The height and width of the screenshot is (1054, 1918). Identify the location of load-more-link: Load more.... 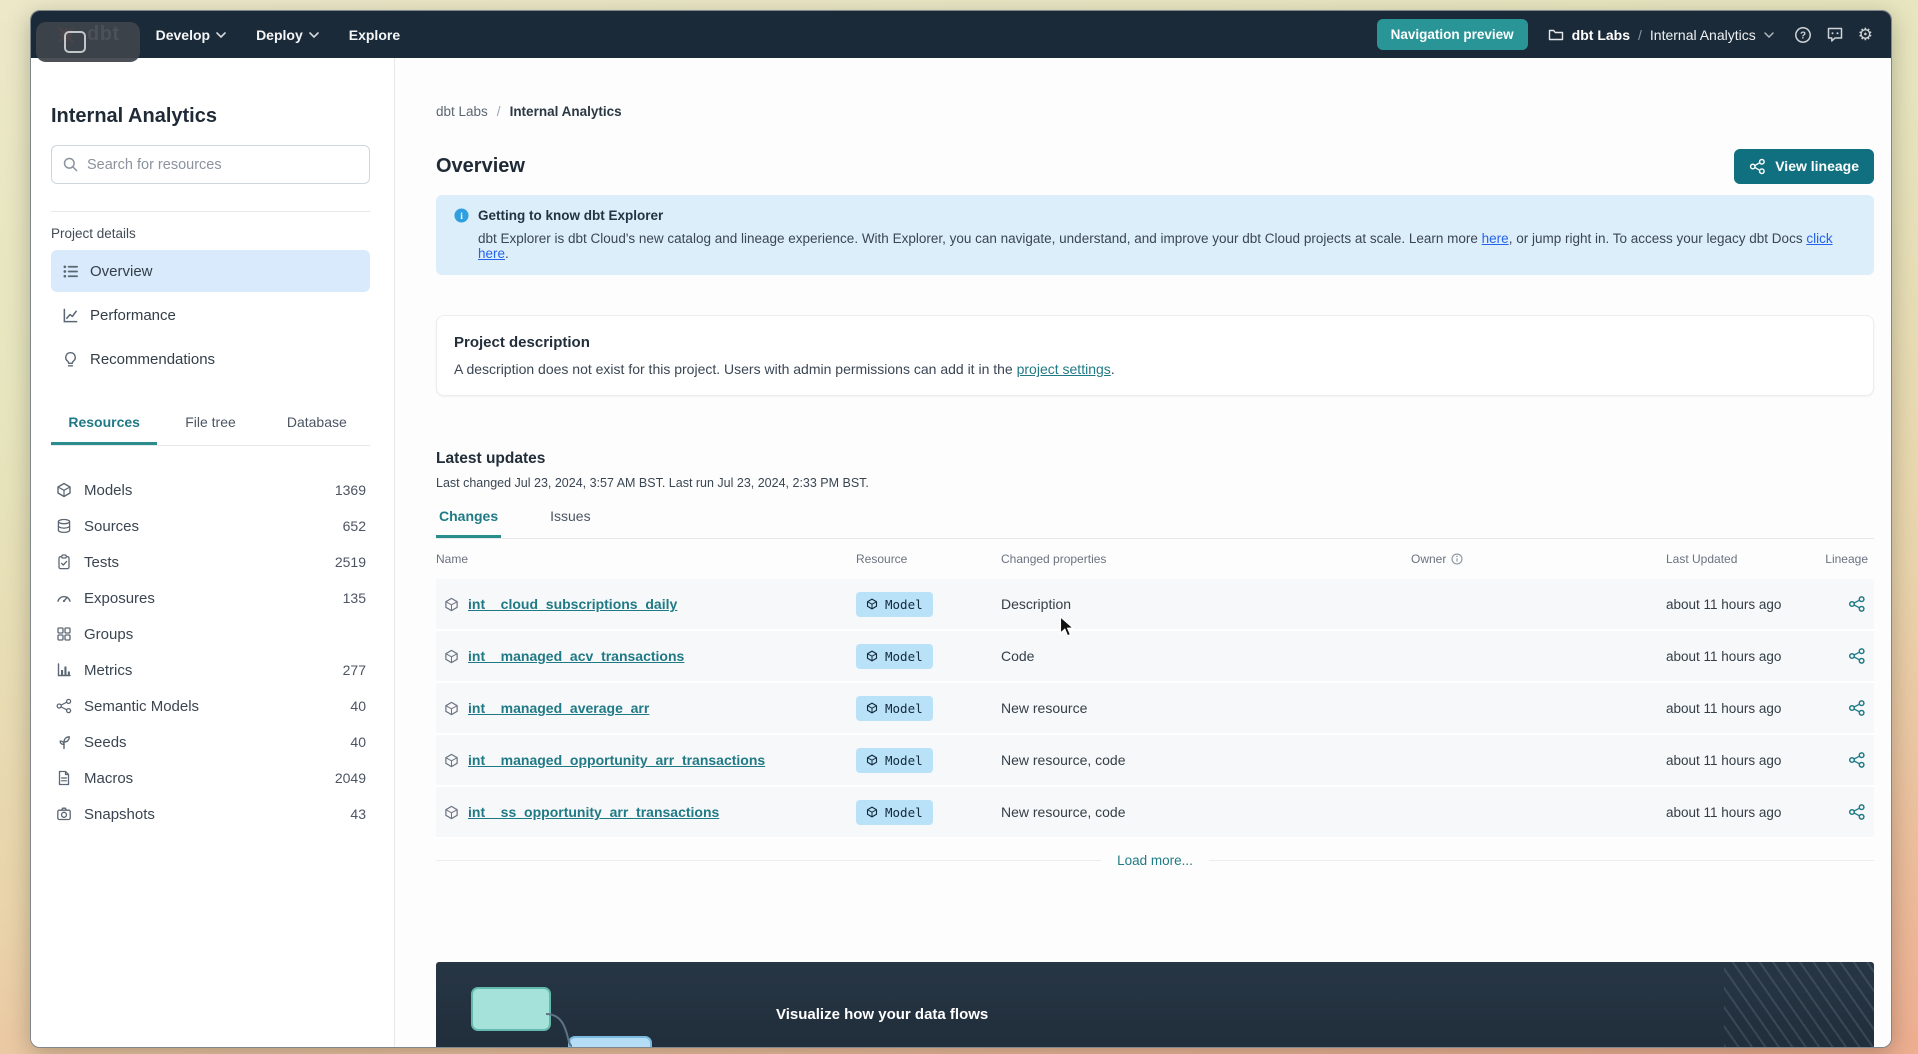
(1155, 860).